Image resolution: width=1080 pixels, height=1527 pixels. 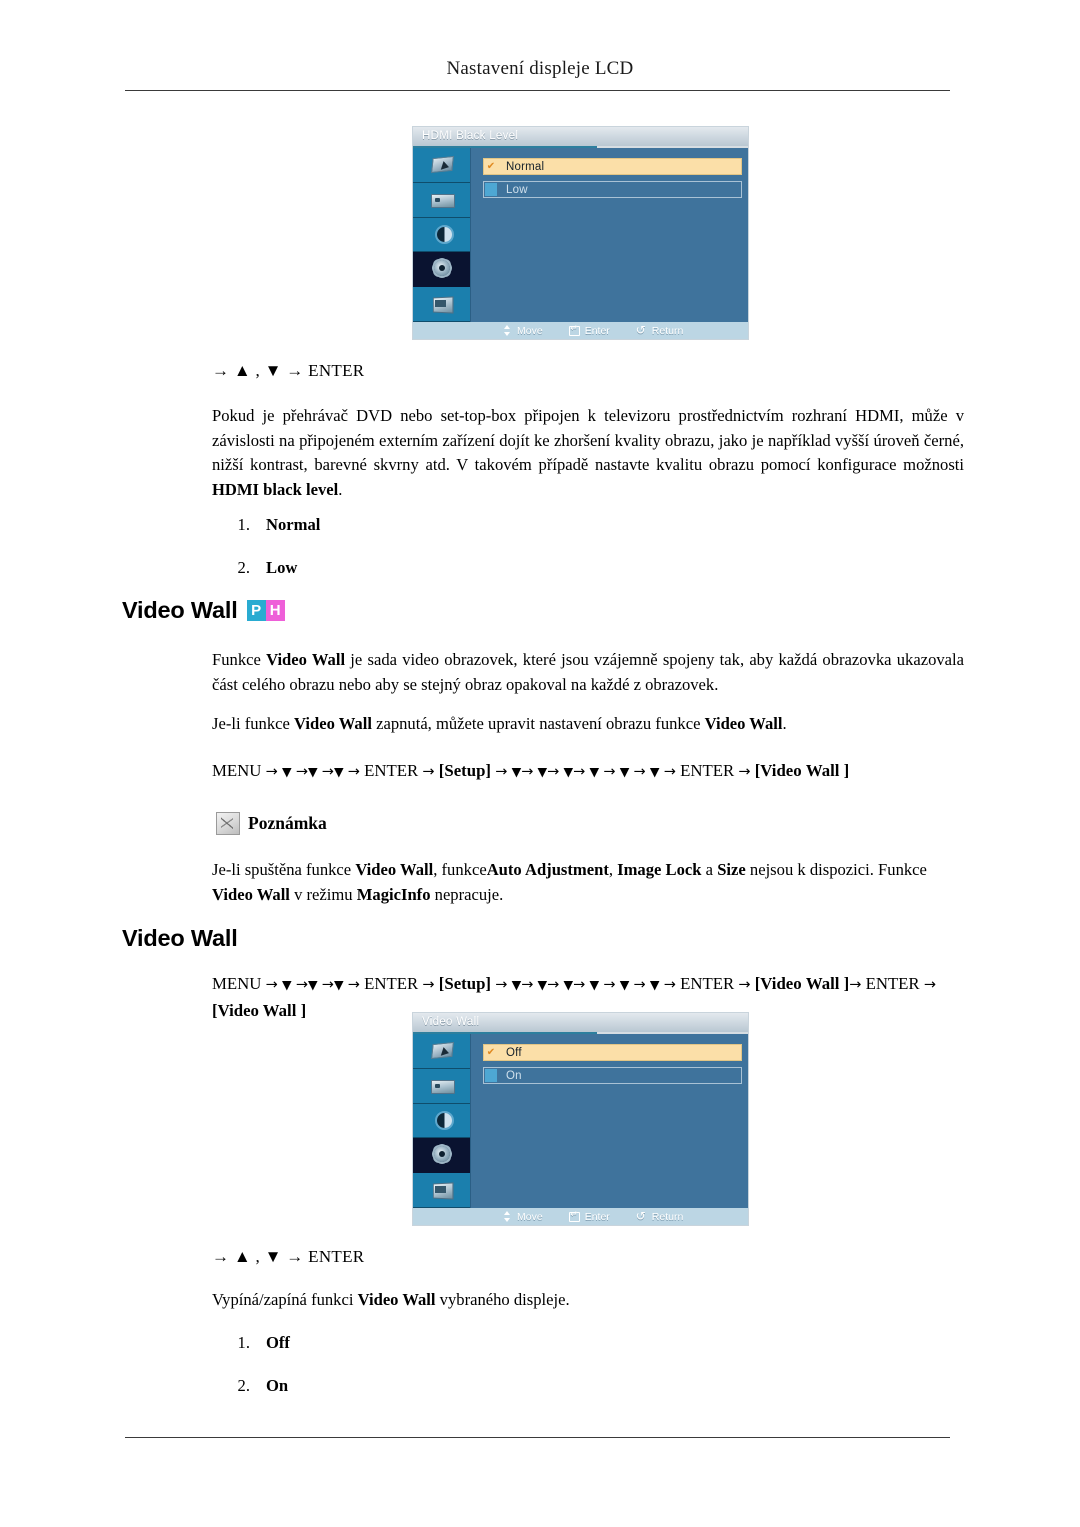 What do you see at coordinates (641, 1216) in the screenshot?
I see `return-icon` at bounding box center [641, 1216].